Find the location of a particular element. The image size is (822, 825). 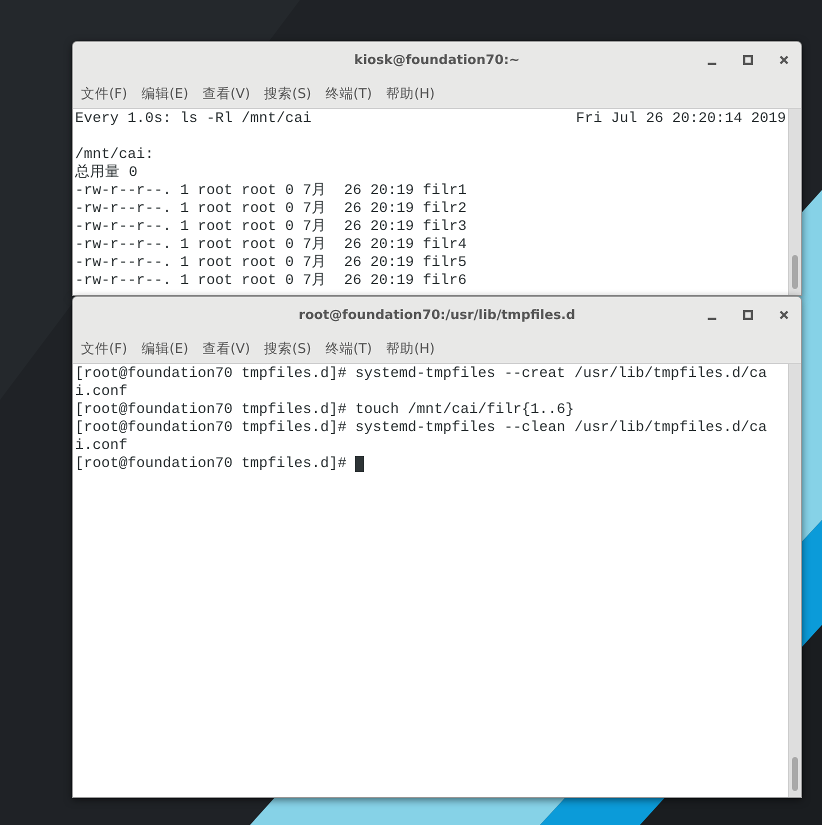

terminal-clock: Fri Jul 26 20:20:14 2019 is located at coordinates (681, 119).